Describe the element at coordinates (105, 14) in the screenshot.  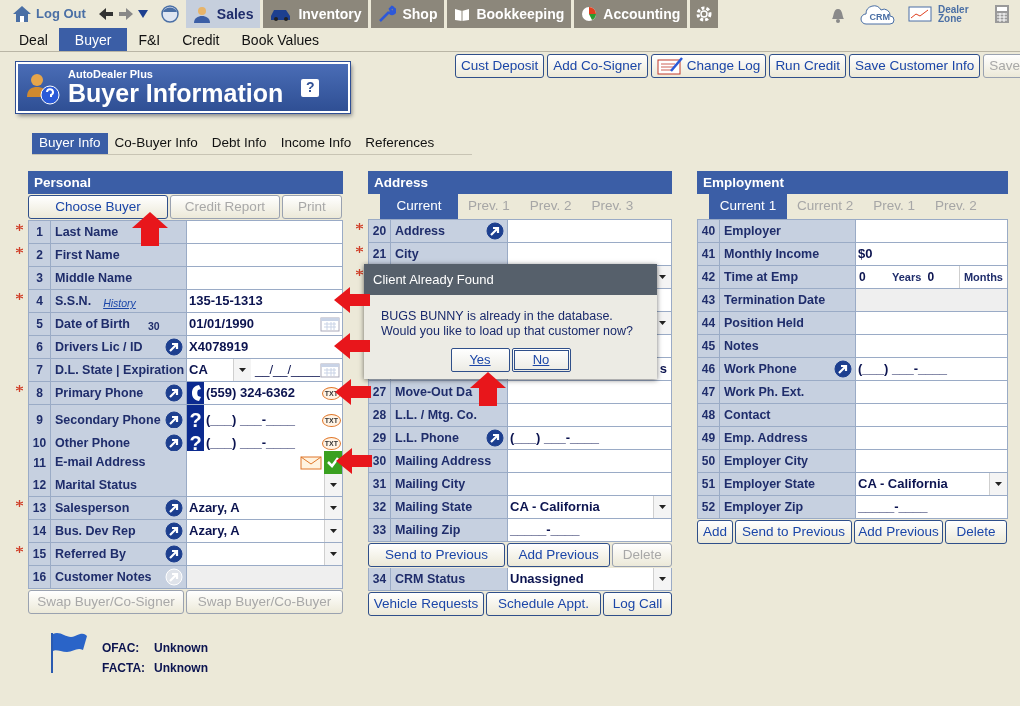
I see `back-arrow-icon` at that location.